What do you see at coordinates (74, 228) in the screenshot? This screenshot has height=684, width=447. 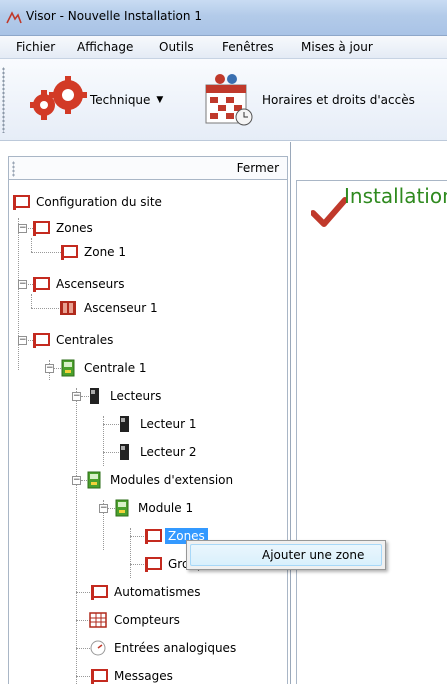 I see `tree-item-label: Zones` at bounding box center [74, 228].